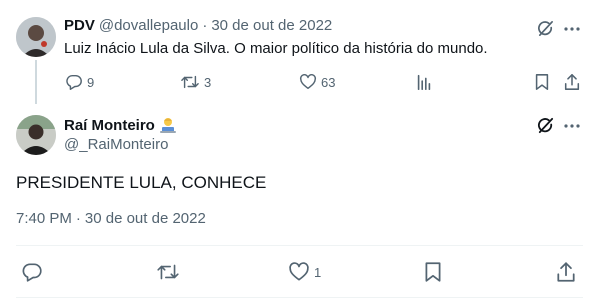 The image size is (599, 307). I want to click on thread-connector-line, so click(36, 82).